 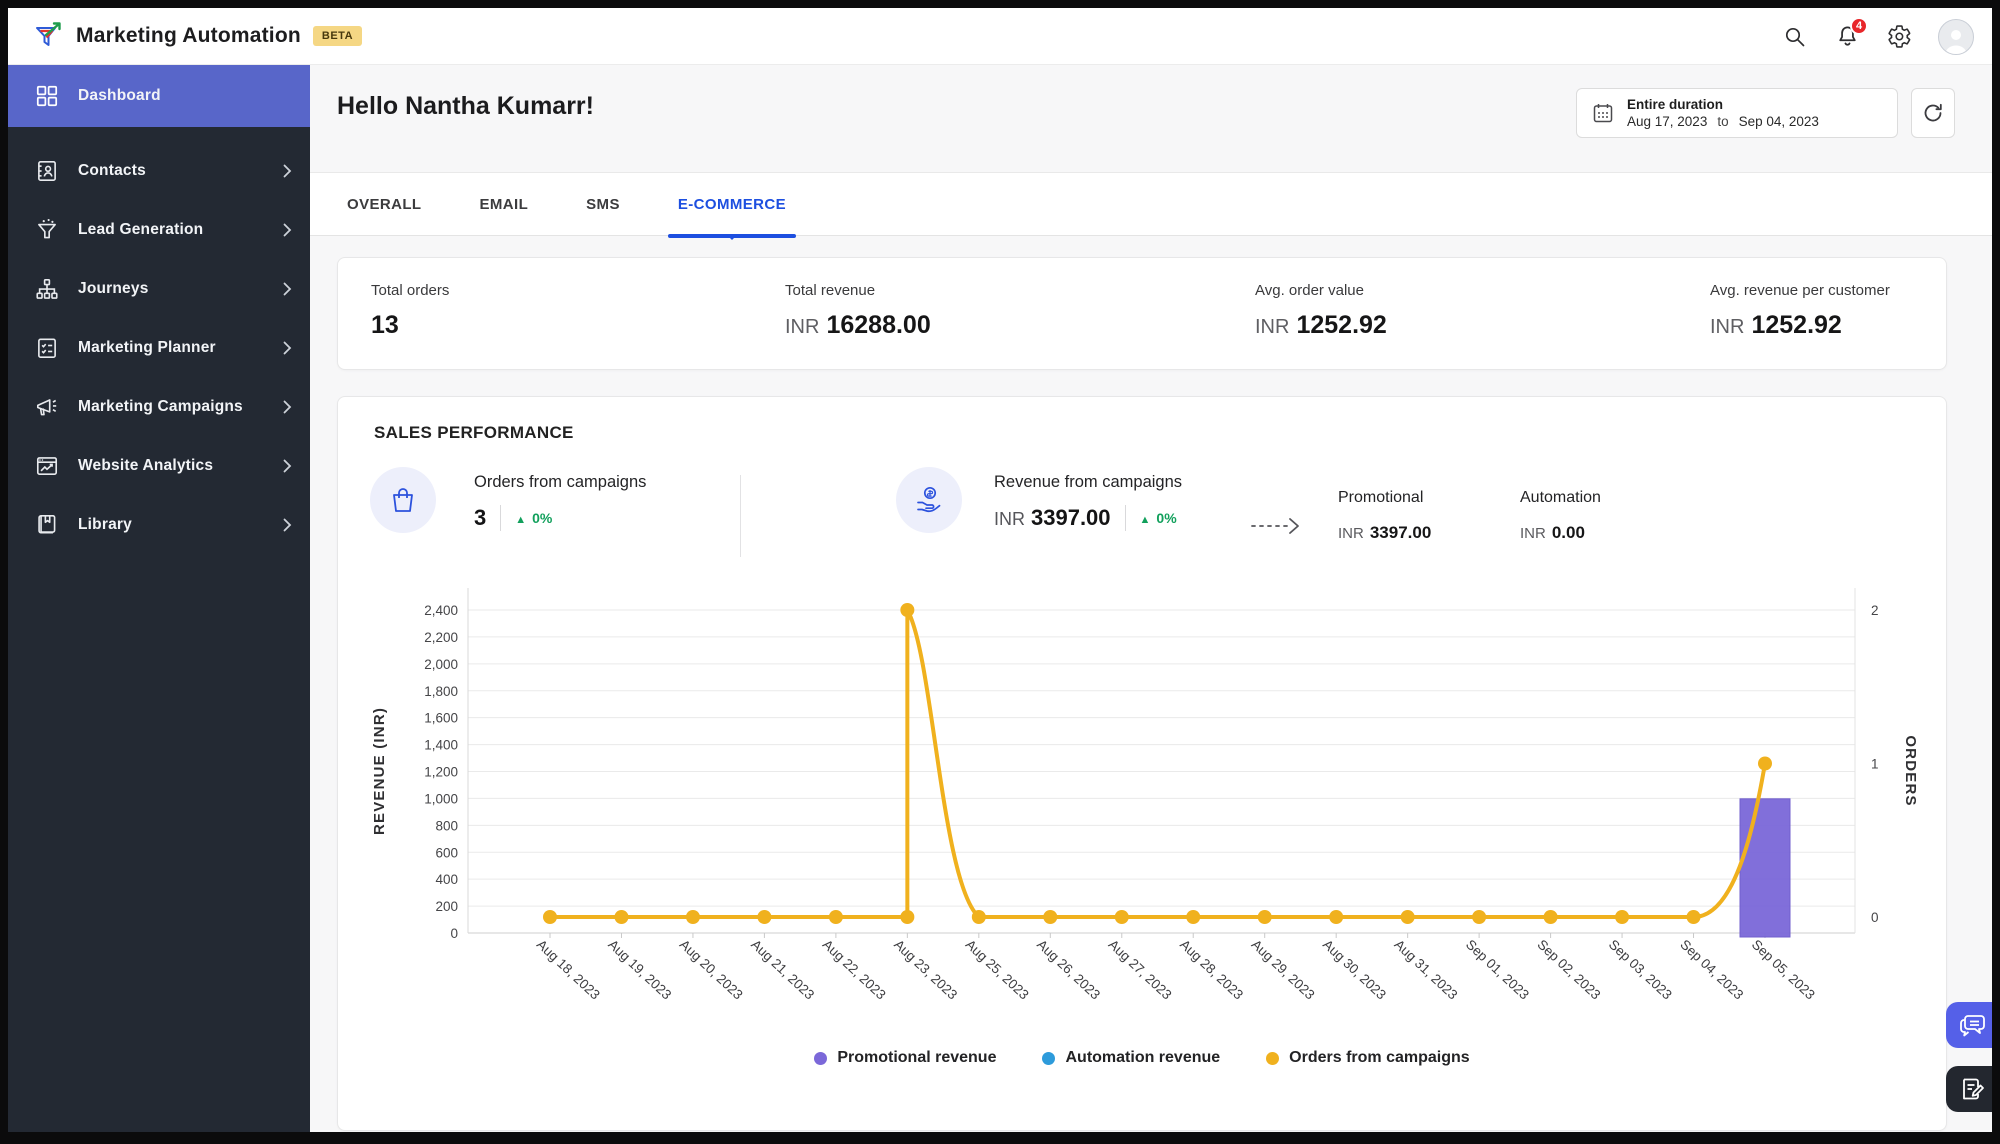 I want to click on sidebar-item-marketing-campaigns: Marketing Campaigns, so click(x=159, y=406).